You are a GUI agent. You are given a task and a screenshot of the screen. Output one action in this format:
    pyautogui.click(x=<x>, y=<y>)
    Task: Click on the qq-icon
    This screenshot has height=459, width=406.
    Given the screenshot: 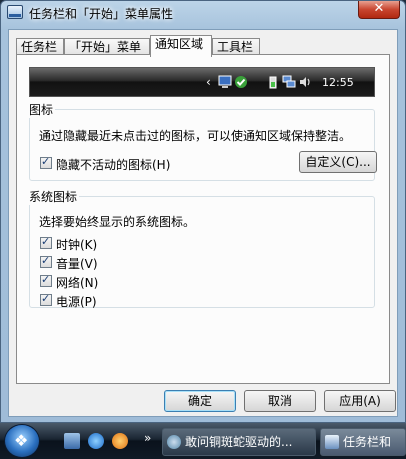 What is the action you would take?
    pyautogui.click(x=120, y=441)
    